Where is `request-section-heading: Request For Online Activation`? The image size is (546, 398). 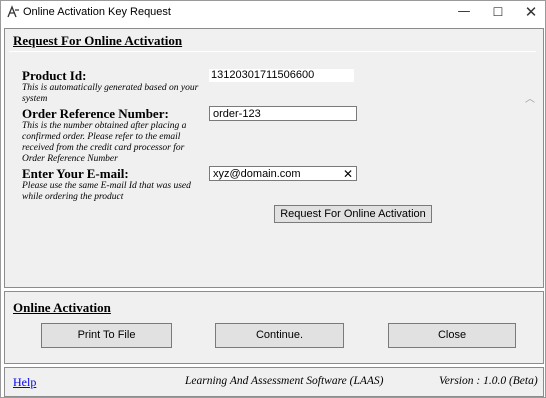 request-section-heading: Request For Online Activation is located at coordinates (98, 40).